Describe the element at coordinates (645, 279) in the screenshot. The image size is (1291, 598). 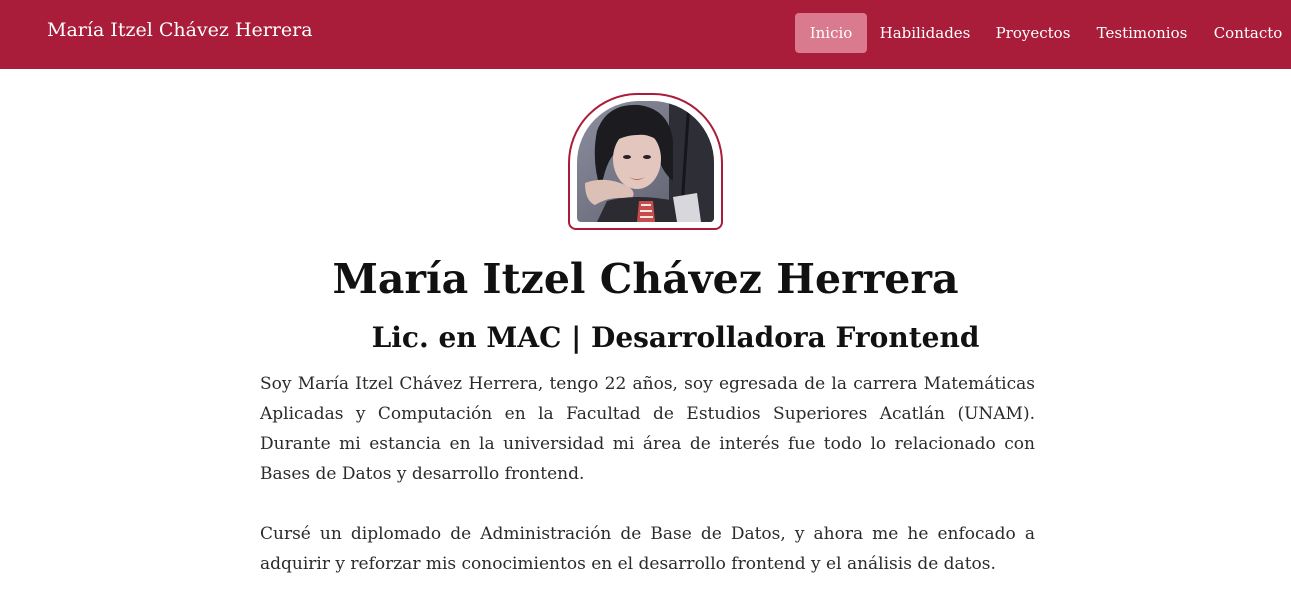
I see `hero-name: María Itzel Chávez Herrera` at that location.